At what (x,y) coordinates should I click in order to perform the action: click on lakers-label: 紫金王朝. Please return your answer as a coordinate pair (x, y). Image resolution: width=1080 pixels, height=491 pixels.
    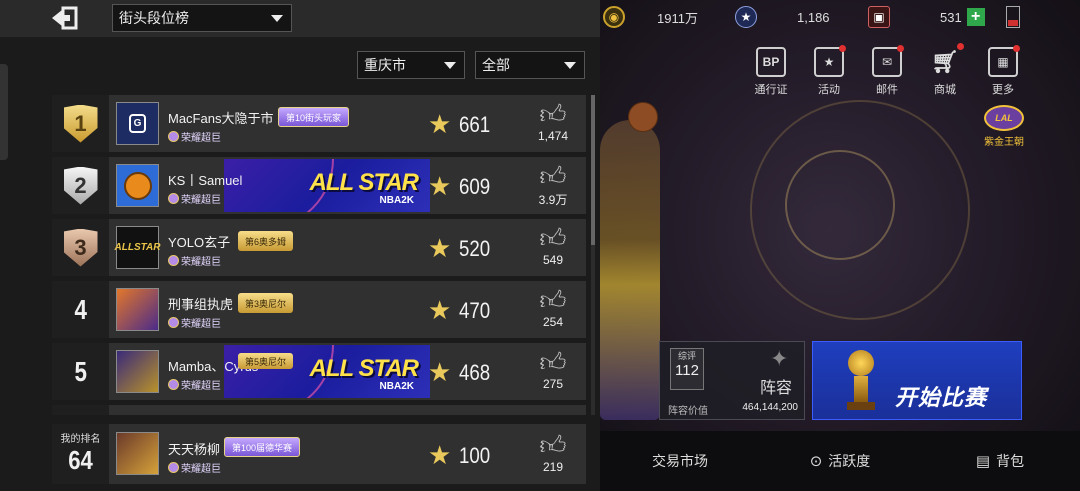
    Looking at the image, I should click on (1004, 142).